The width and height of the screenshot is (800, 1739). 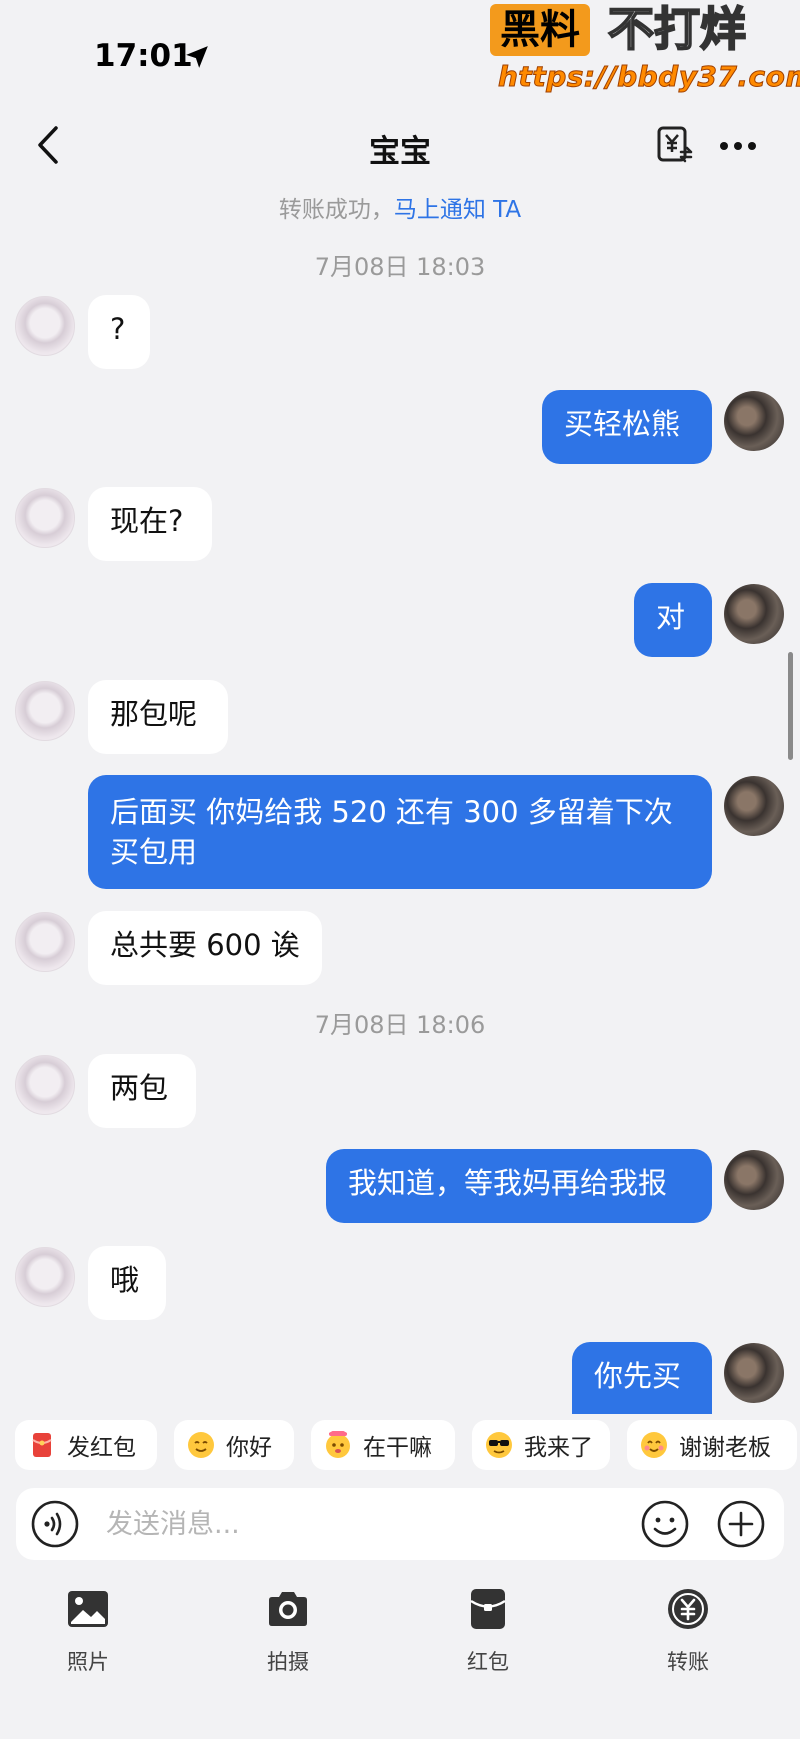 What do you see at coordinates (725, 1448) in the screenshot?
I see `quick-reply-label: 谢谢老板` at bounding box center [725, 1448].